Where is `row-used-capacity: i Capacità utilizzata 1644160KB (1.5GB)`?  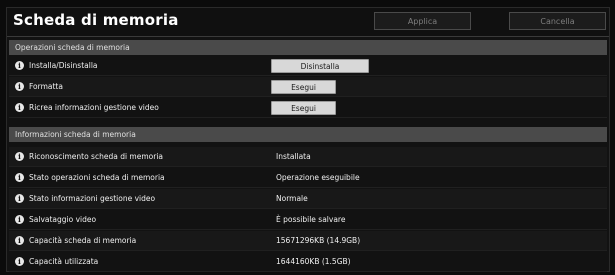 row-used-capacity: i Capacità utilizzata 1644160KB (1.5GB) is located at coordinates (308, 262).